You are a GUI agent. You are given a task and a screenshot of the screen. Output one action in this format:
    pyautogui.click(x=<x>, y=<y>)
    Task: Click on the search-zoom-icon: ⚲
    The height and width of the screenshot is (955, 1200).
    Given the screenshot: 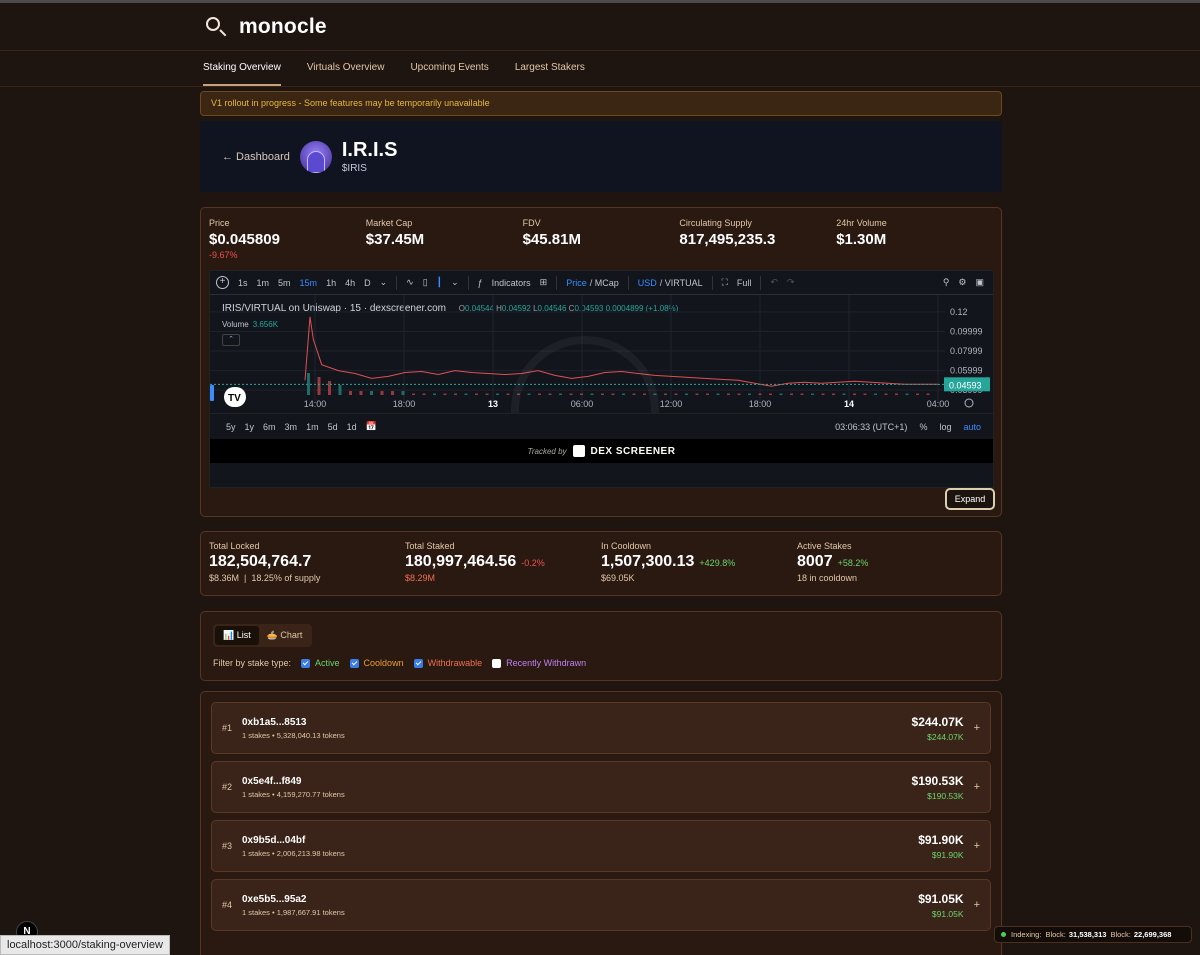 What is the action you would take?
    pyautogui.click(x=946, y=282)
    